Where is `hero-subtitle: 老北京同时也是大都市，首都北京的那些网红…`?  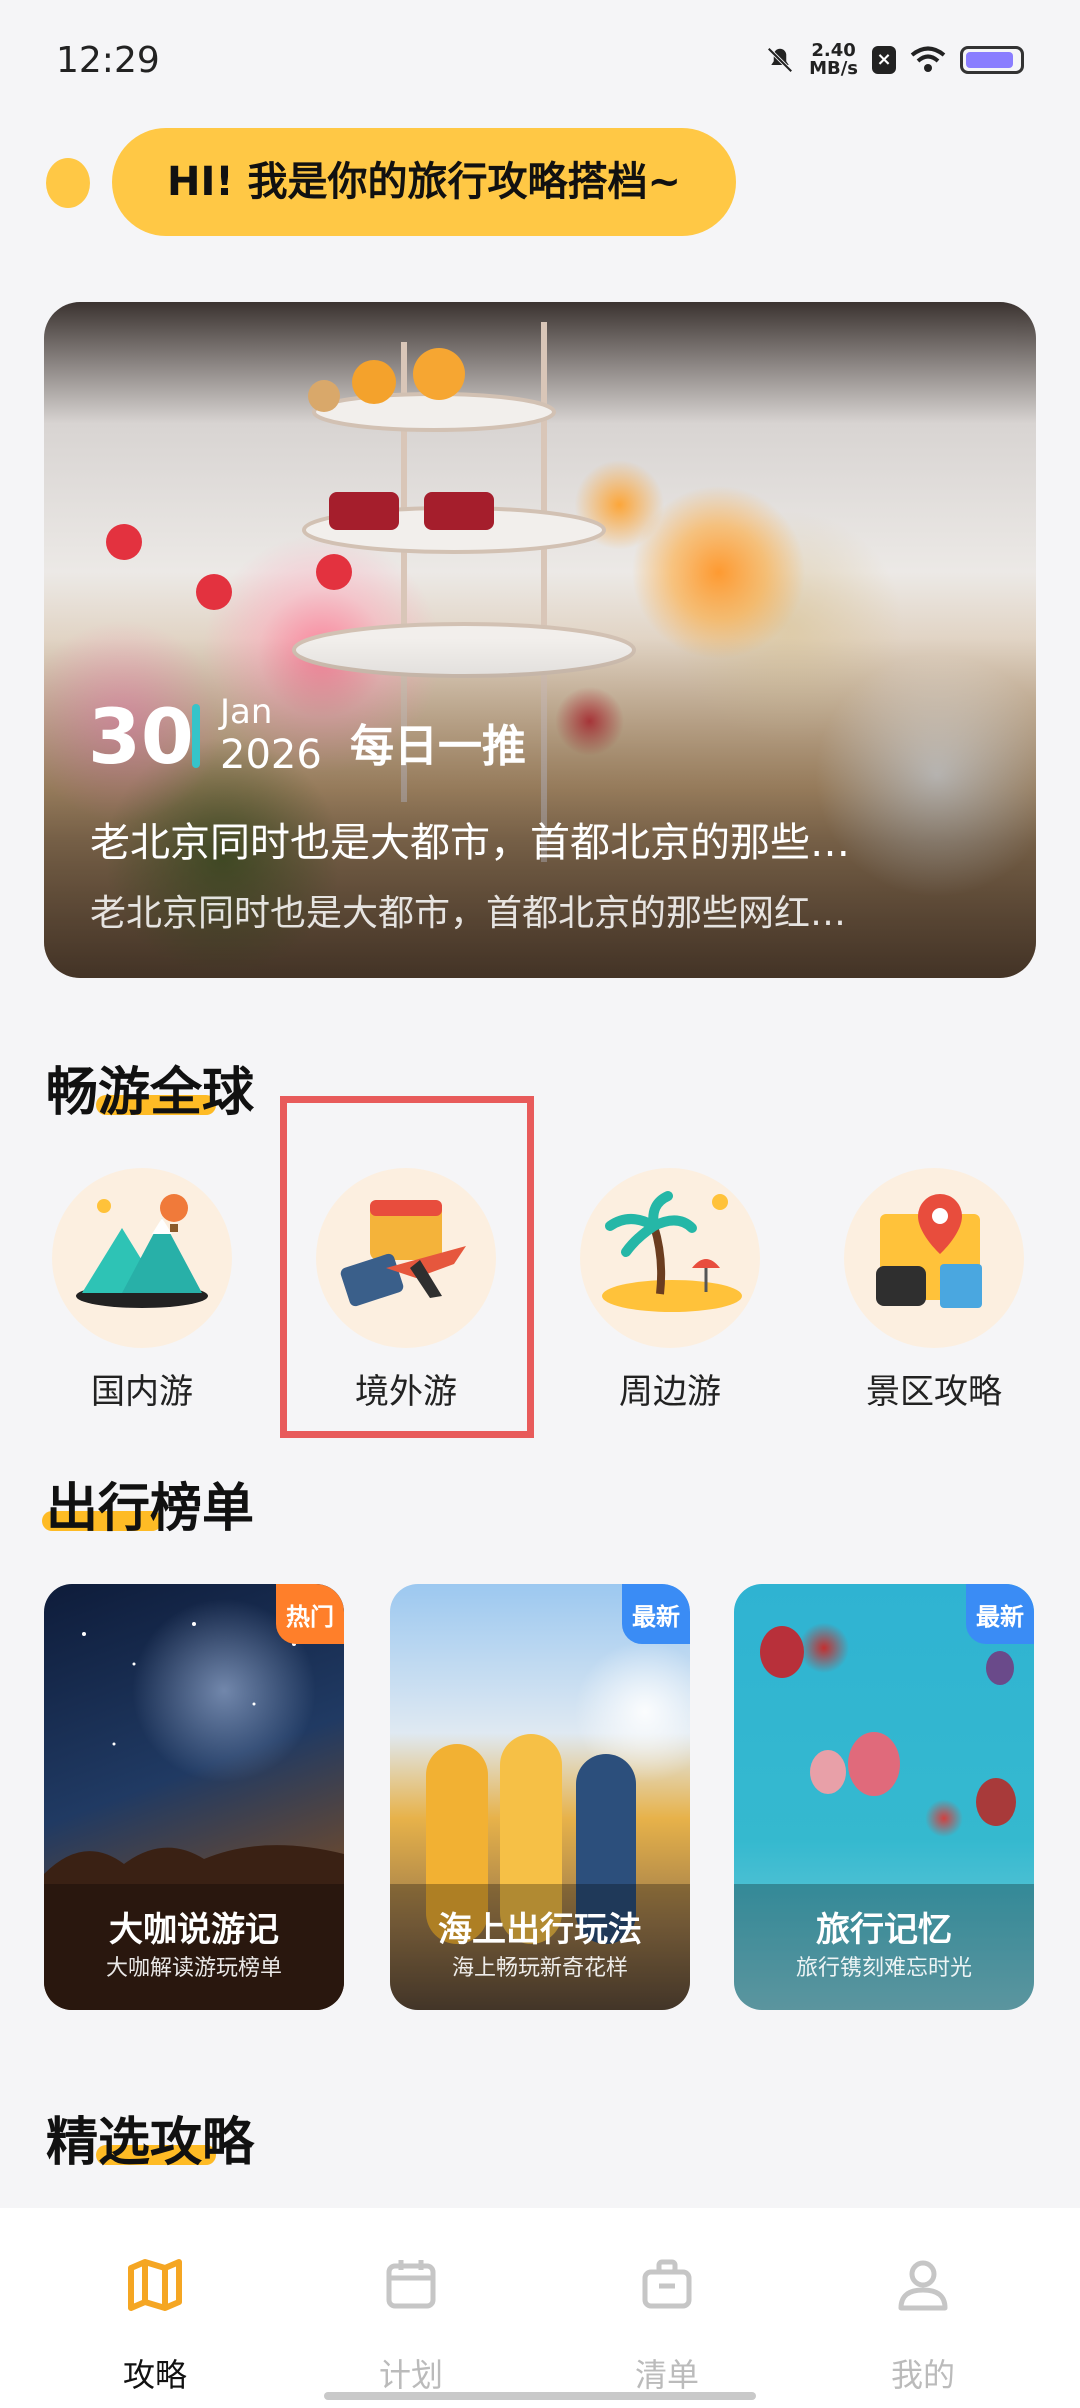
hero-subtitle: 老北京同时也是大都市，首都北京的那些网红… is located at coordinates (468, 913).